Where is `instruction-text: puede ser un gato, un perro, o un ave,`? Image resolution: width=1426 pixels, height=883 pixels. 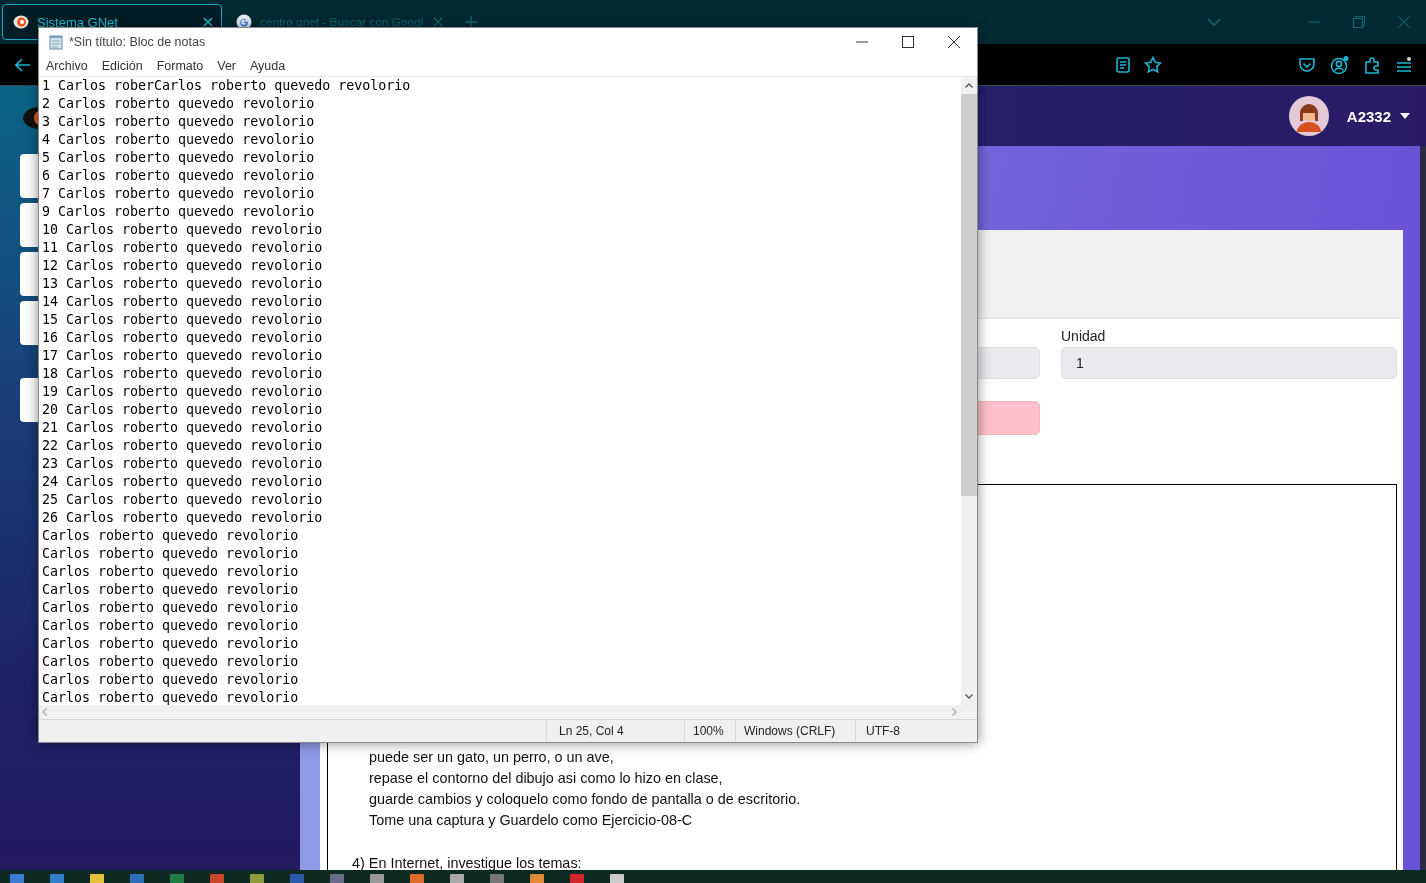 instruction-text: puede ser un gato, un perro, o un ave, is located at coordinates (491, 757).